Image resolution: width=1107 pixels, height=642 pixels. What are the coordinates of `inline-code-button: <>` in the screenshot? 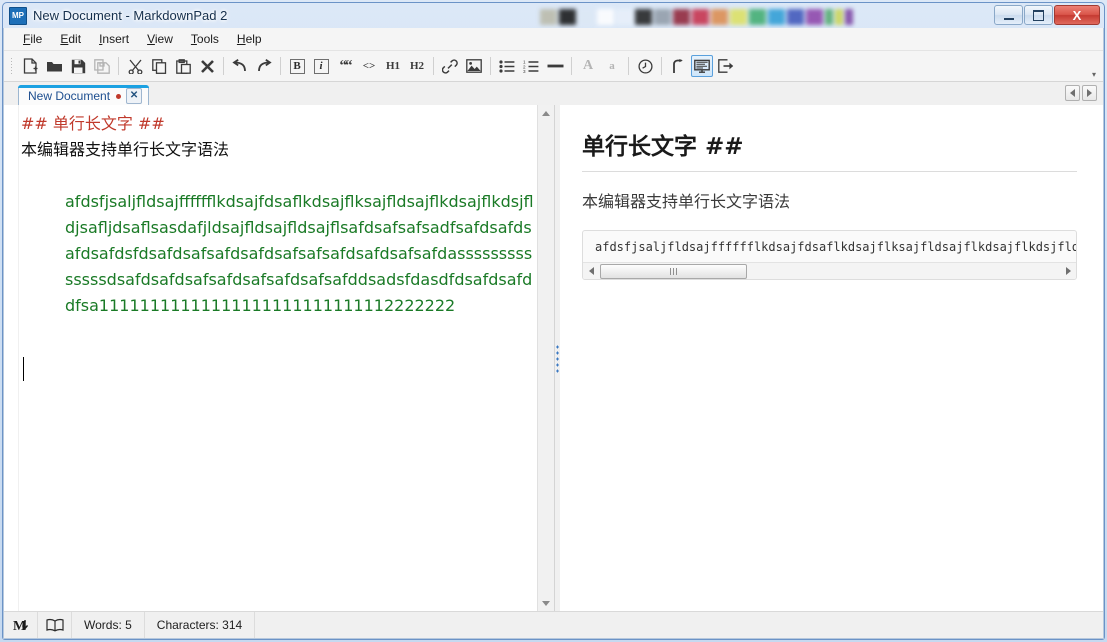 It's located at (369, 66).